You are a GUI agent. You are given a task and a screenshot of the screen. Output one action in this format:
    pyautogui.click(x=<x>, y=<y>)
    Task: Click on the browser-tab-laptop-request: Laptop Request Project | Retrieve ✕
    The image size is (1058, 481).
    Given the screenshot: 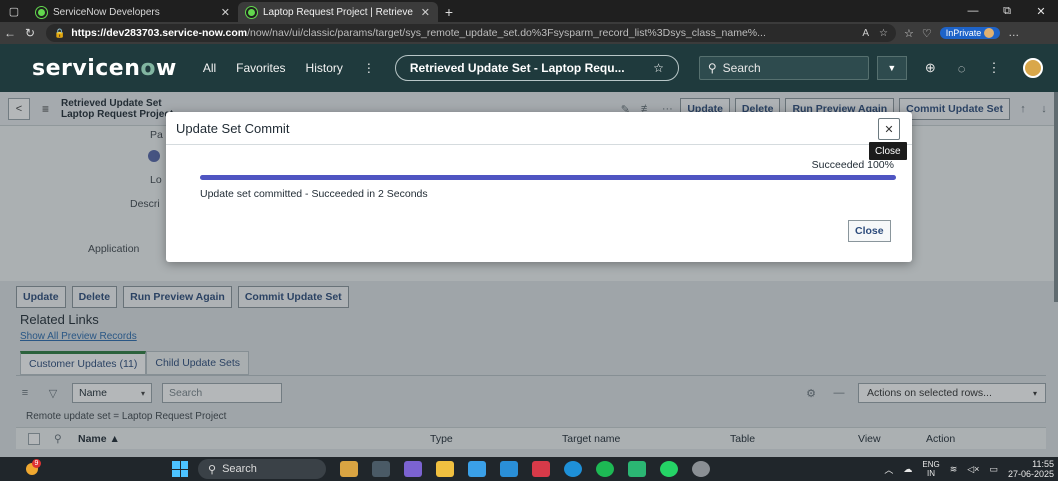 What is the action you would take?
    pyautogui.click(x=338, y=12)
    